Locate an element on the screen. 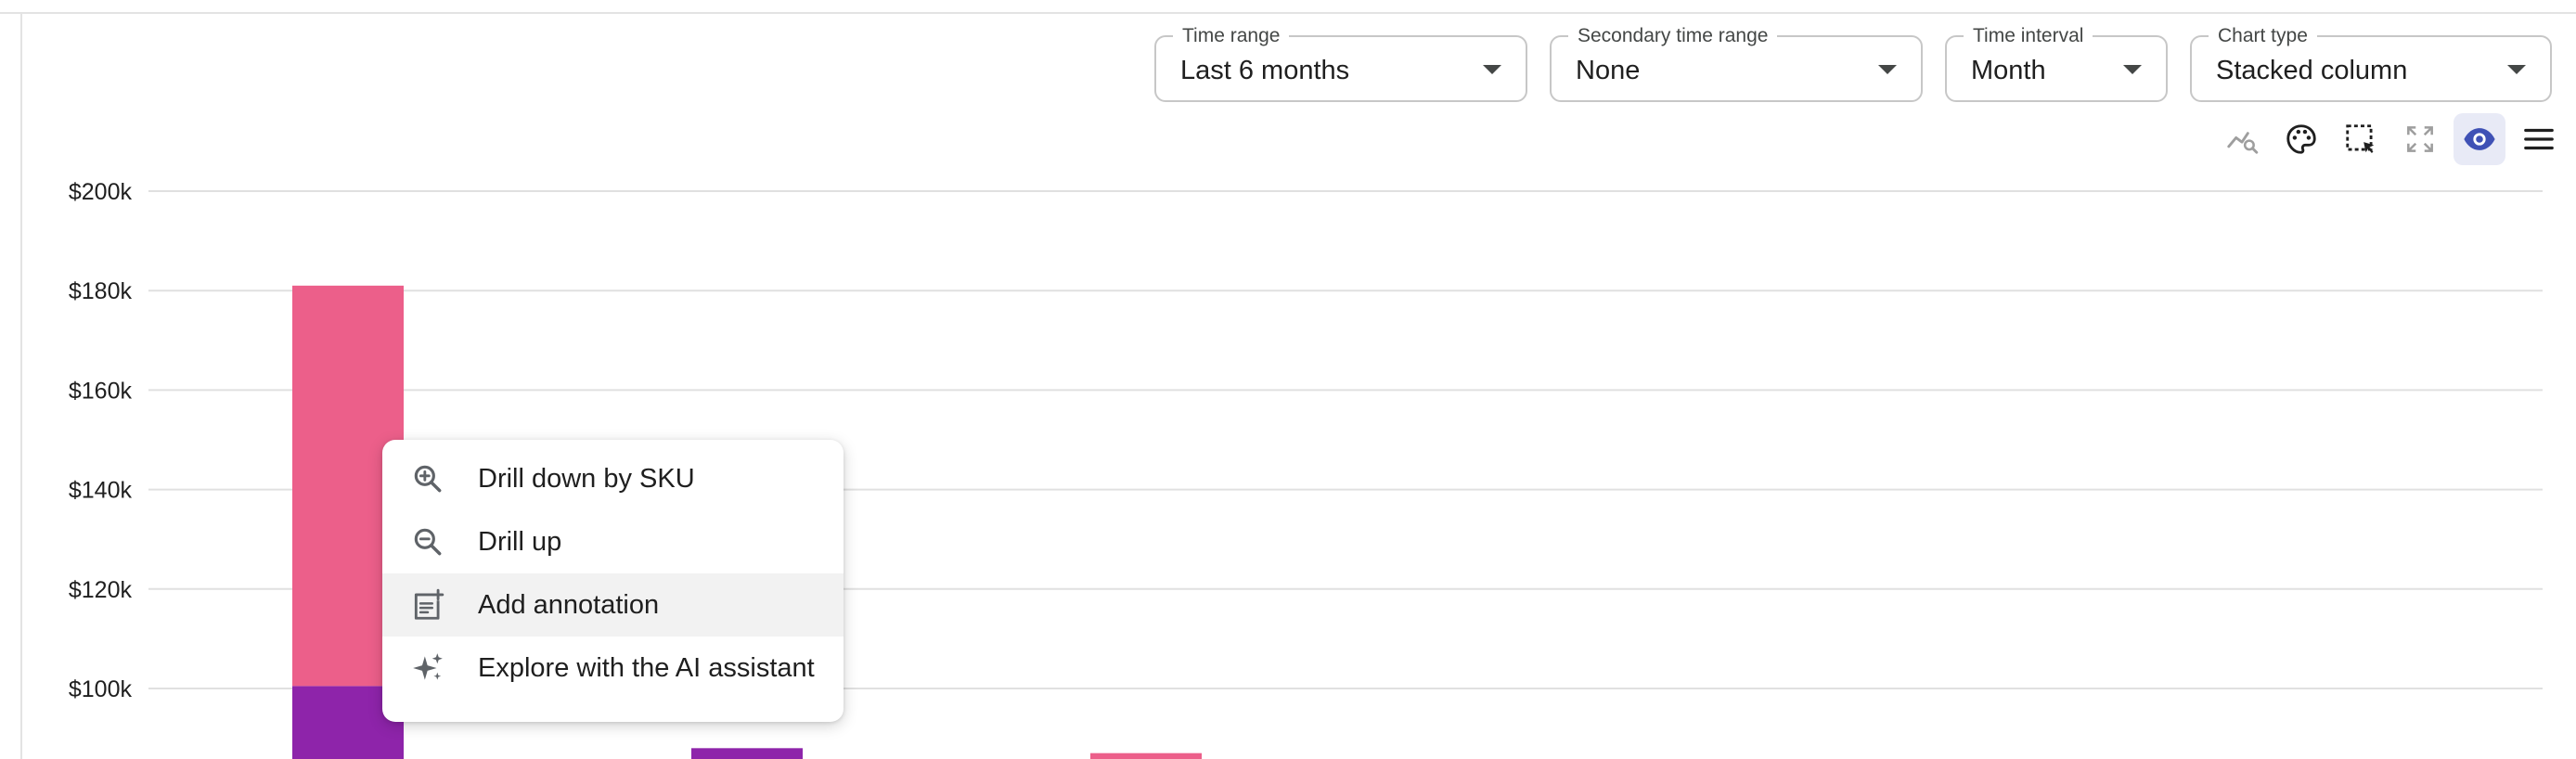 This screenshot has height=759, width=2576. select-region-button is located at coordinates (2361, 139).